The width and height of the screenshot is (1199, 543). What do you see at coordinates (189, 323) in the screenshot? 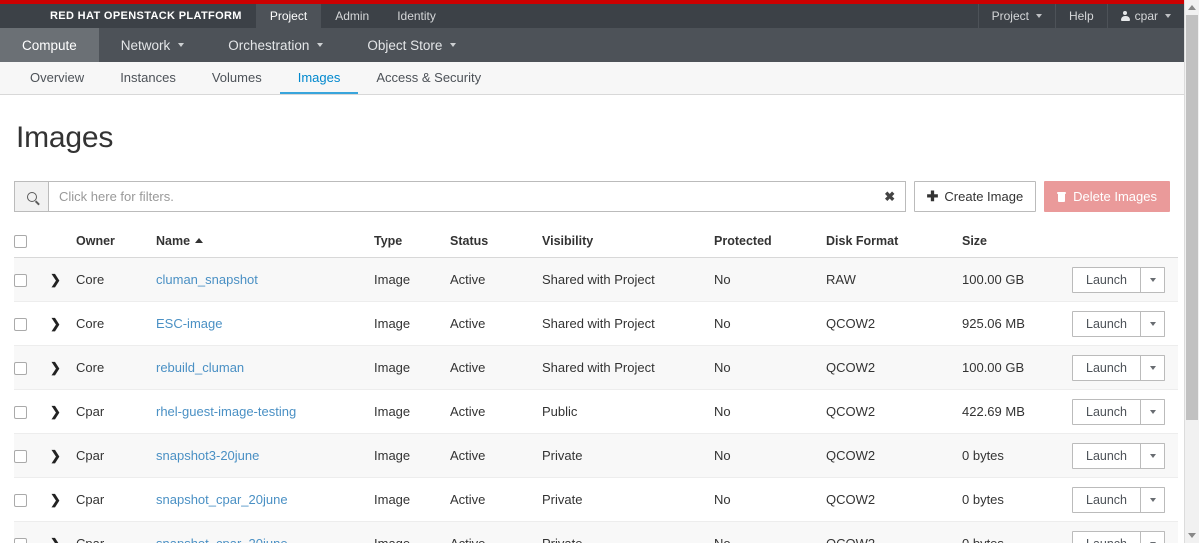
I see `image-name-link: ESC-image` at bounding box center [189, 323].